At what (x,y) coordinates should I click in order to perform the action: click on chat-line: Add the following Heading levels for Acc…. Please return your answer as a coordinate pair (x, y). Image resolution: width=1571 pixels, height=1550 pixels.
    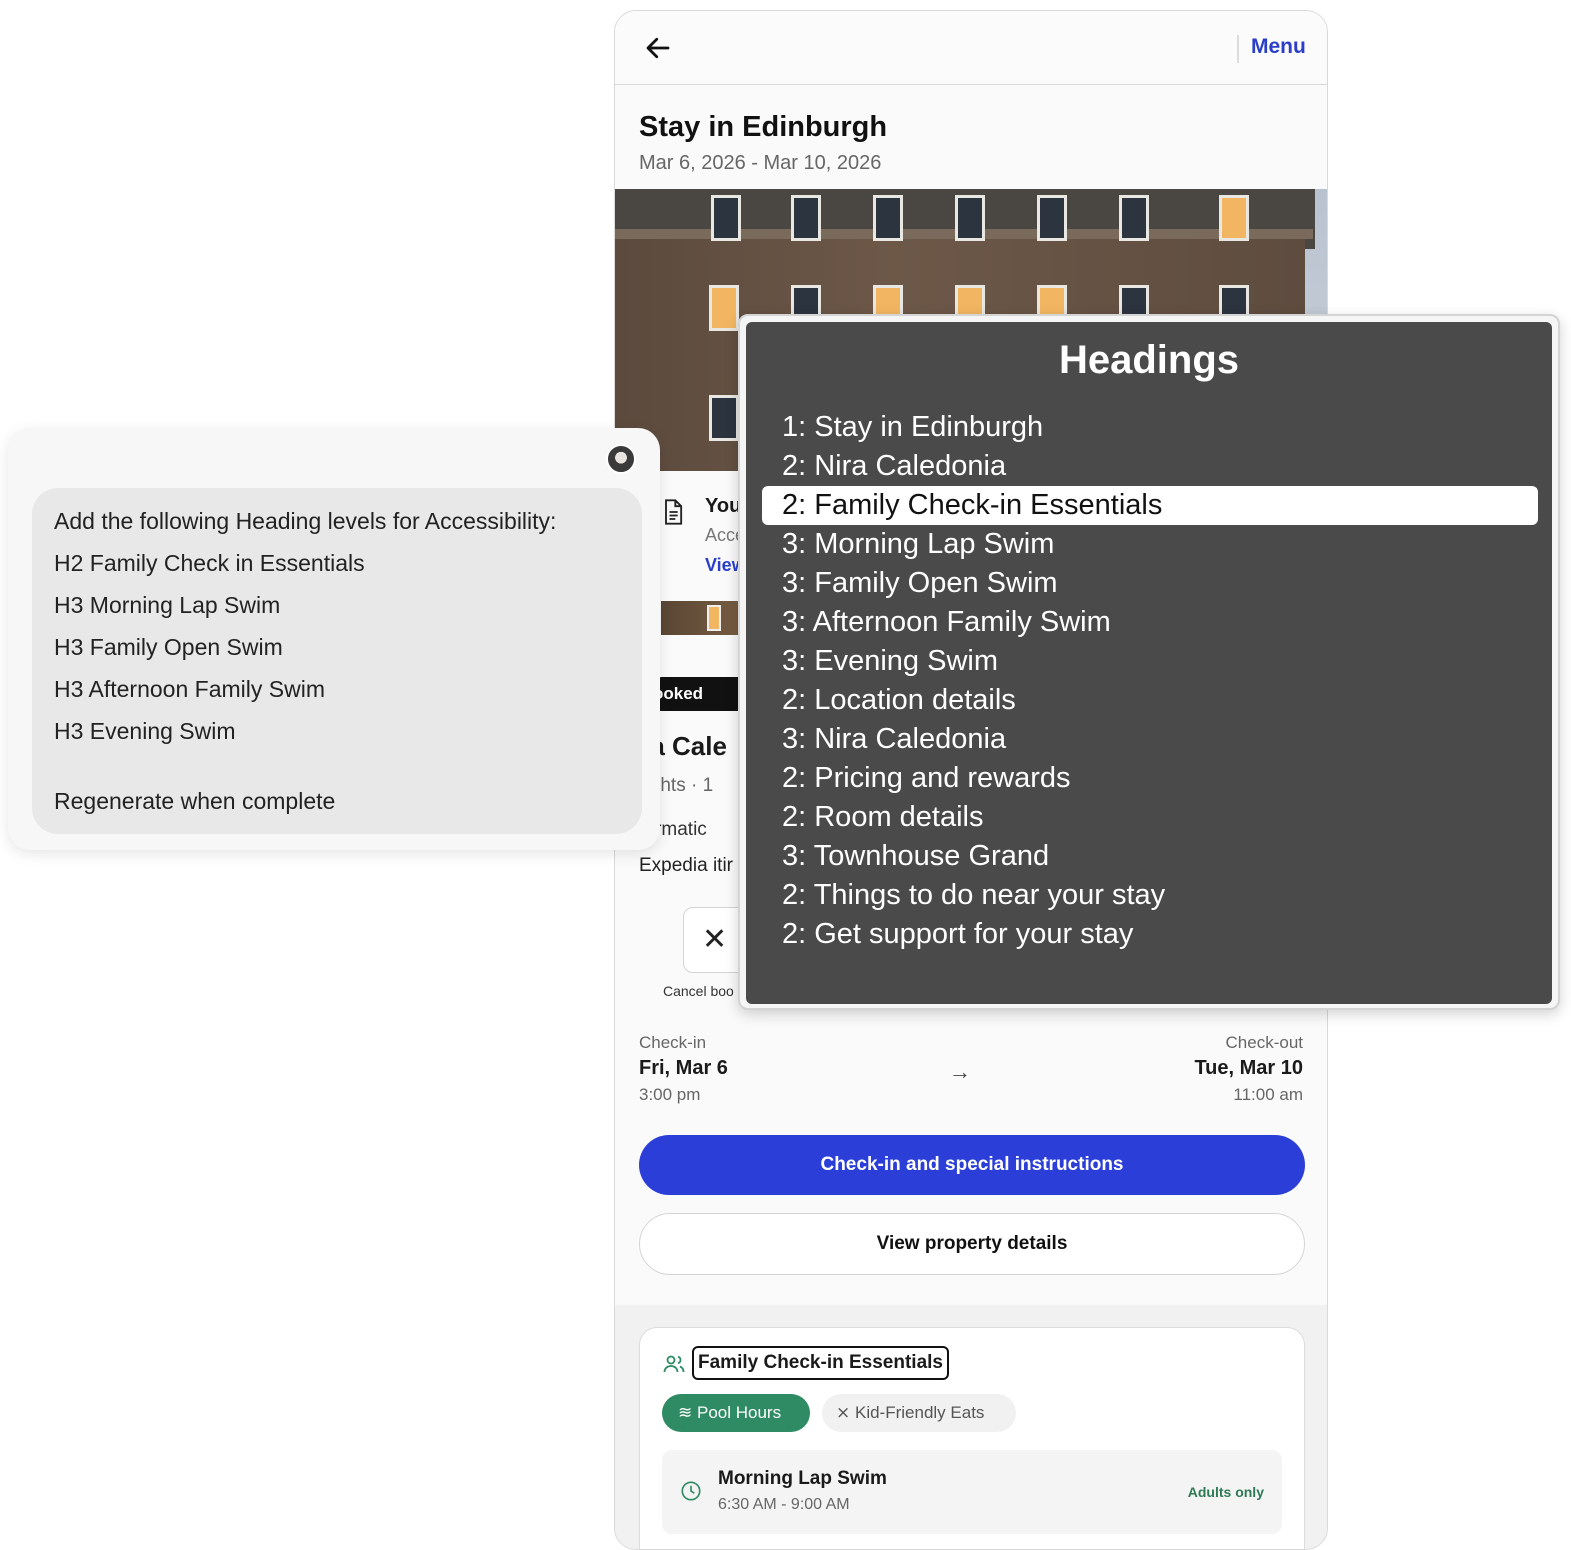
    Looking at the image, I should click on (305, 521).